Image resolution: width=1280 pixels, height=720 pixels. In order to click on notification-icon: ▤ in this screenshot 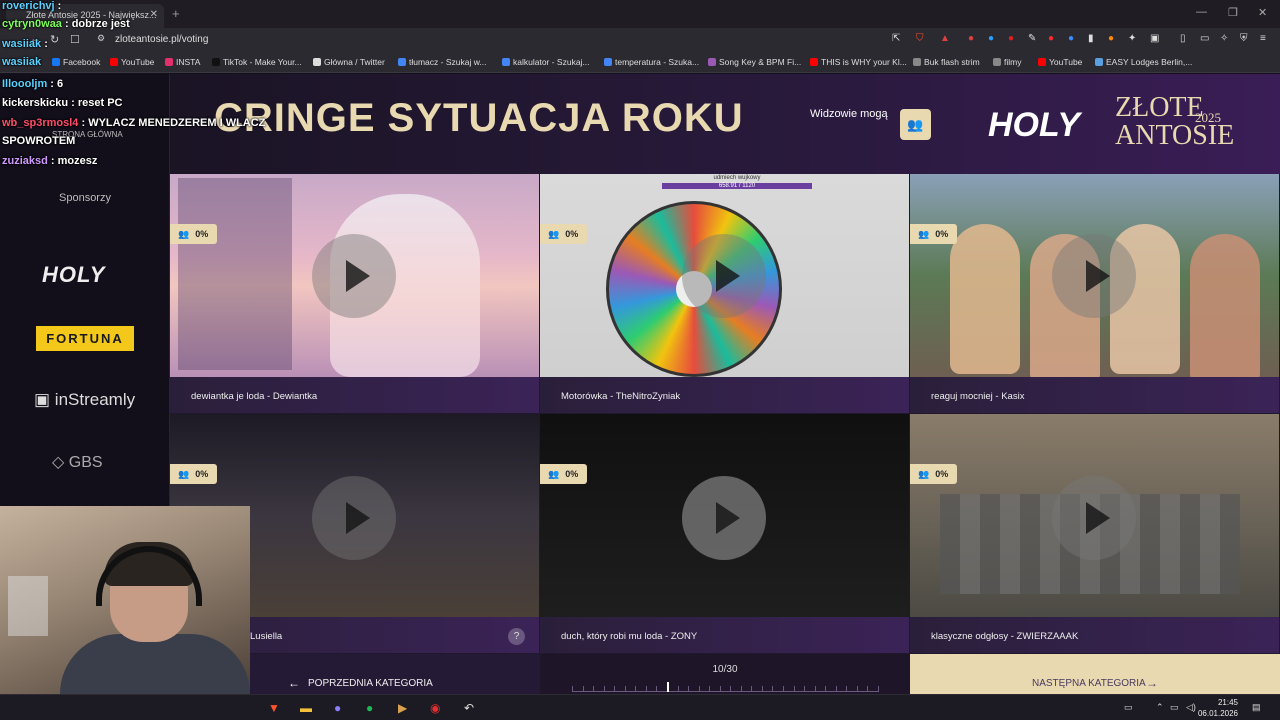, I will do `click(1256, 707)`.